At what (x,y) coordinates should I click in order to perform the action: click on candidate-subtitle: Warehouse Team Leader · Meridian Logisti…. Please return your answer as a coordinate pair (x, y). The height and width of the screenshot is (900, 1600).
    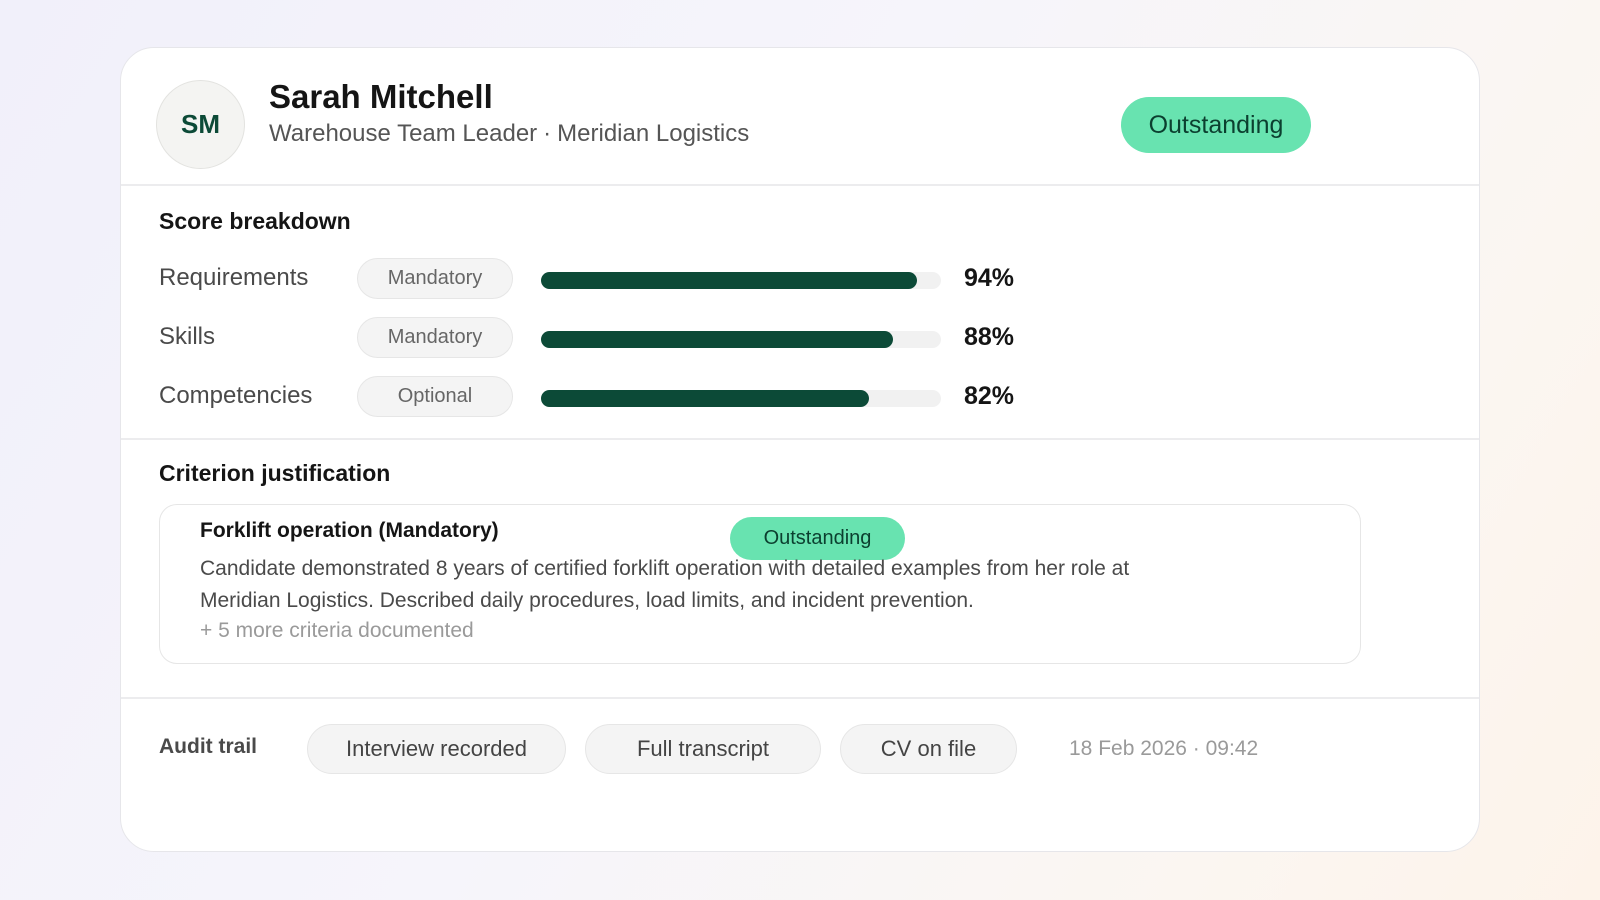
    Looking at the image, I should click on (509, 134).